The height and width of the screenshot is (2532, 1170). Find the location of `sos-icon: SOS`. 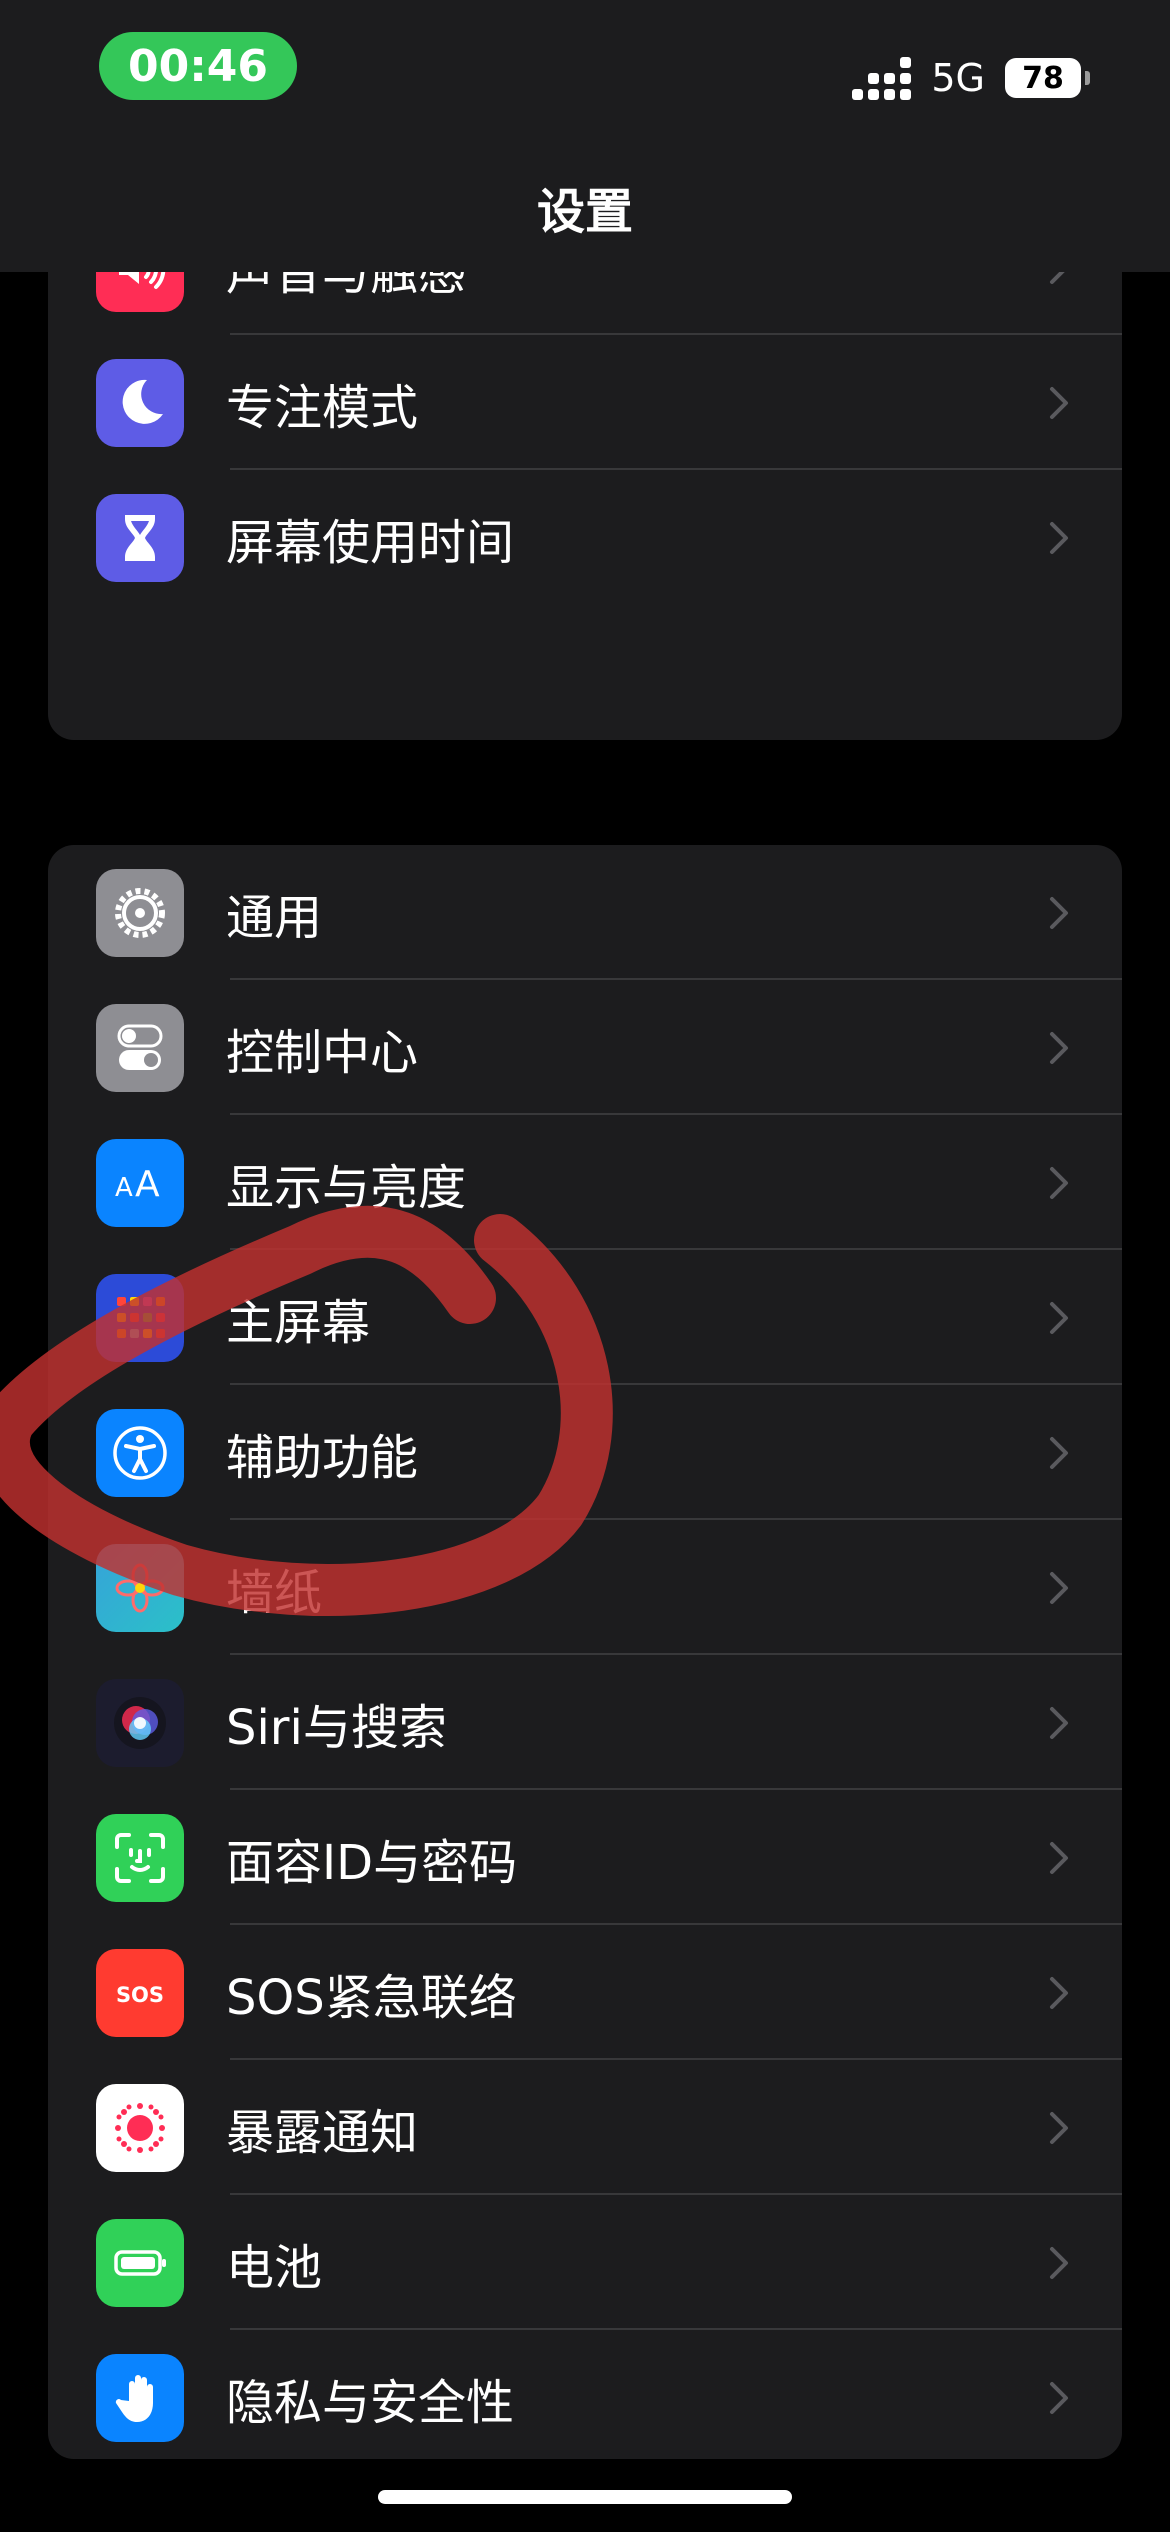

sos-icon: SOS is located at coordinates (140, 1992).